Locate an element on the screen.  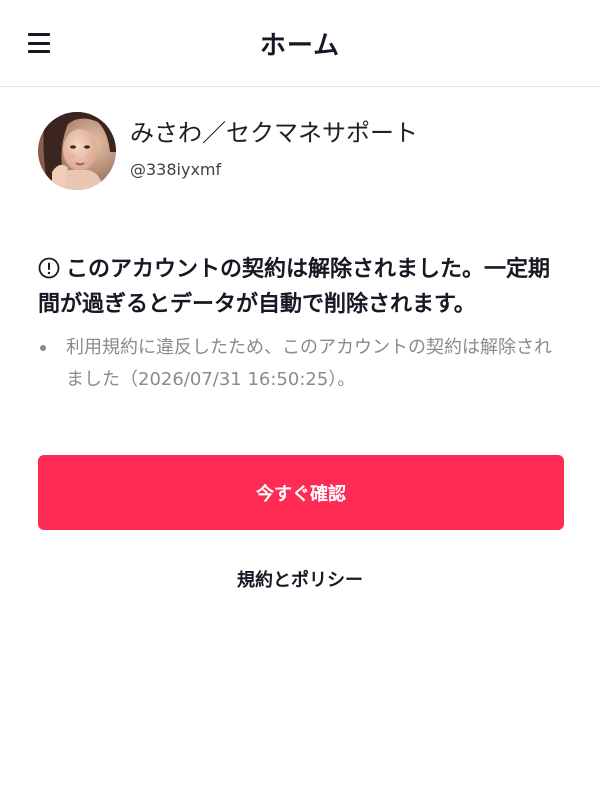
profile-text: みさわ／セクマネサポート @338iyxmf is located at coordinates (274, 145).